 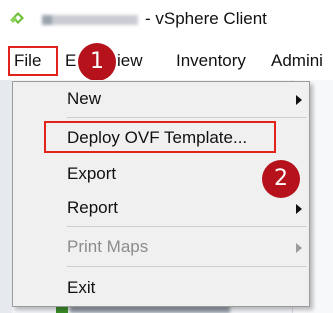 What do you see at coordinates (97, 62) in the screenshot?
I see `step-1-badge: 1` at bounding box center [97, 62].